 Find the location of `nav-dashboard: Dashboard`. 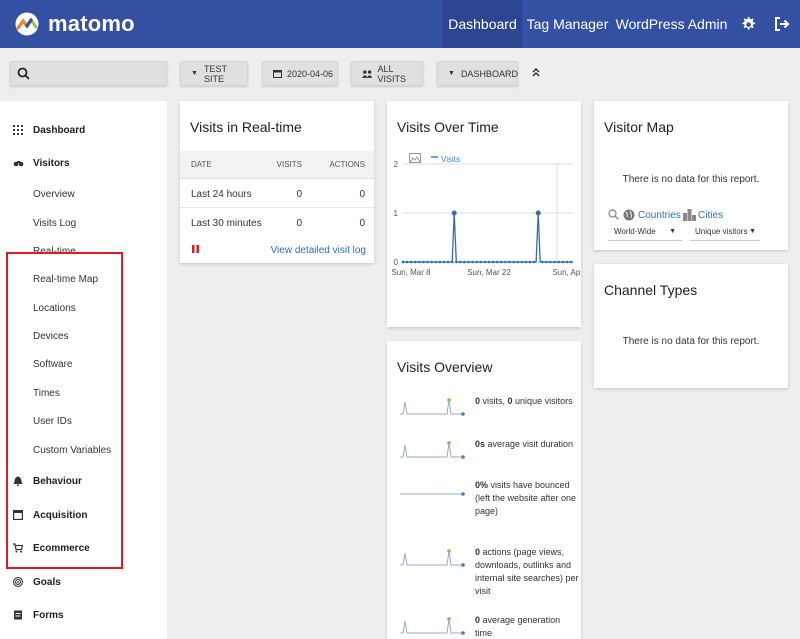

nav-dashboard: Dashboard is located at coordinates (482, 24).